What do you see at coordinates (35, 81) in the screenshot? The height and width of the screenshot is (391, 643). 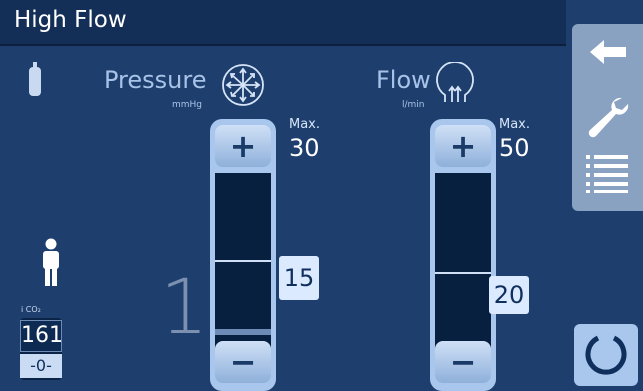 I see `oxygen-bottle-icon` at bounding box center [35, 81].